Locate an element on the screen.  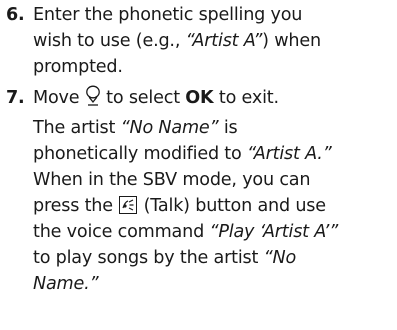
text: to play songs by the artist is located at coordinates (148, 258).